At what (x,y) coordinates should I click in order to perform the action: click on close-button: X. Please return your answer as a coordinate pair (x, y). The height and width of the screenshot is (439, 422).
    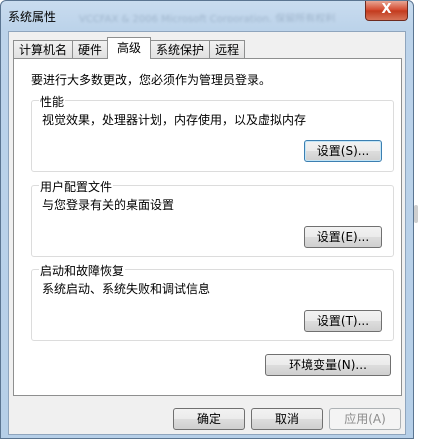
    Looking at the image, I should click on (386, 11).